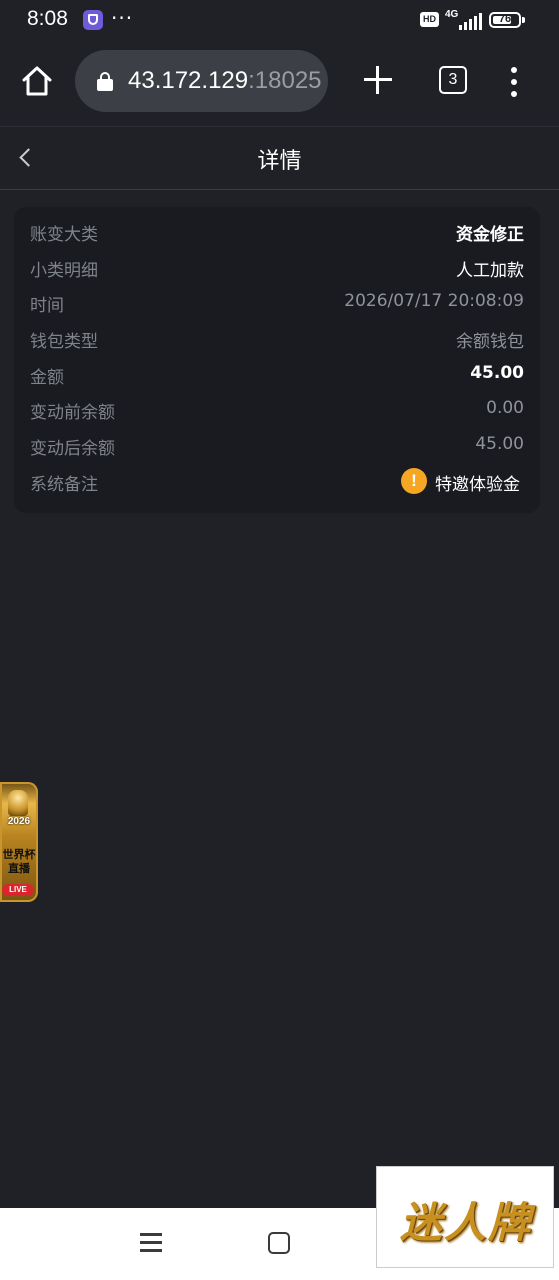 Image resolution: width=559 pixels, height=1280 pixels. What do you see at coordinates (72, 449) in the screenshot?
I see `row-label: 变动后余额` at bounding box center [72, 449].